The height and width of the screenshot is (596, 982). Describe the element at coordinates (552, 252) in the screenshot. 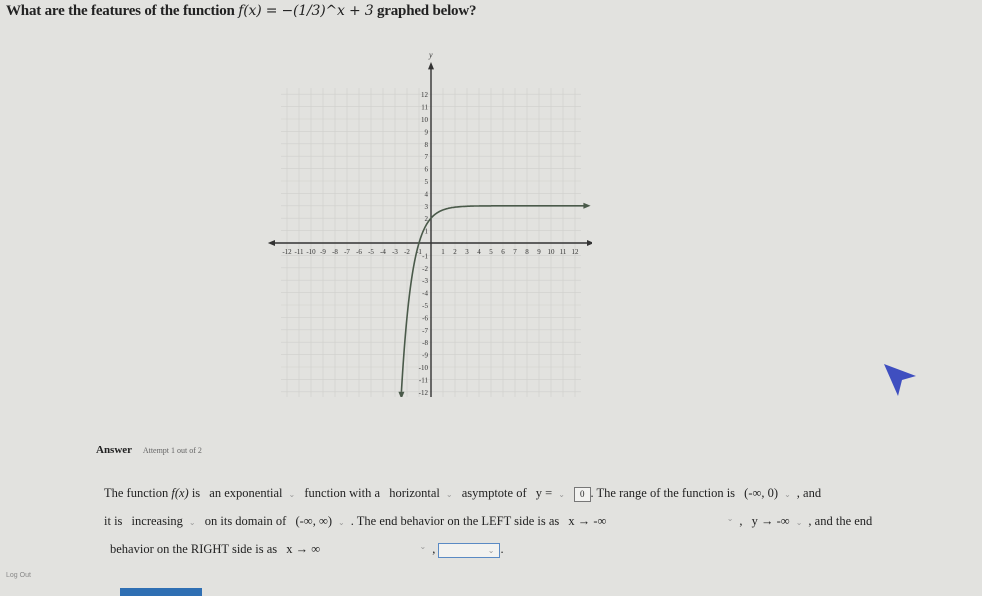

I see `x-tick-label: 10` at that location.